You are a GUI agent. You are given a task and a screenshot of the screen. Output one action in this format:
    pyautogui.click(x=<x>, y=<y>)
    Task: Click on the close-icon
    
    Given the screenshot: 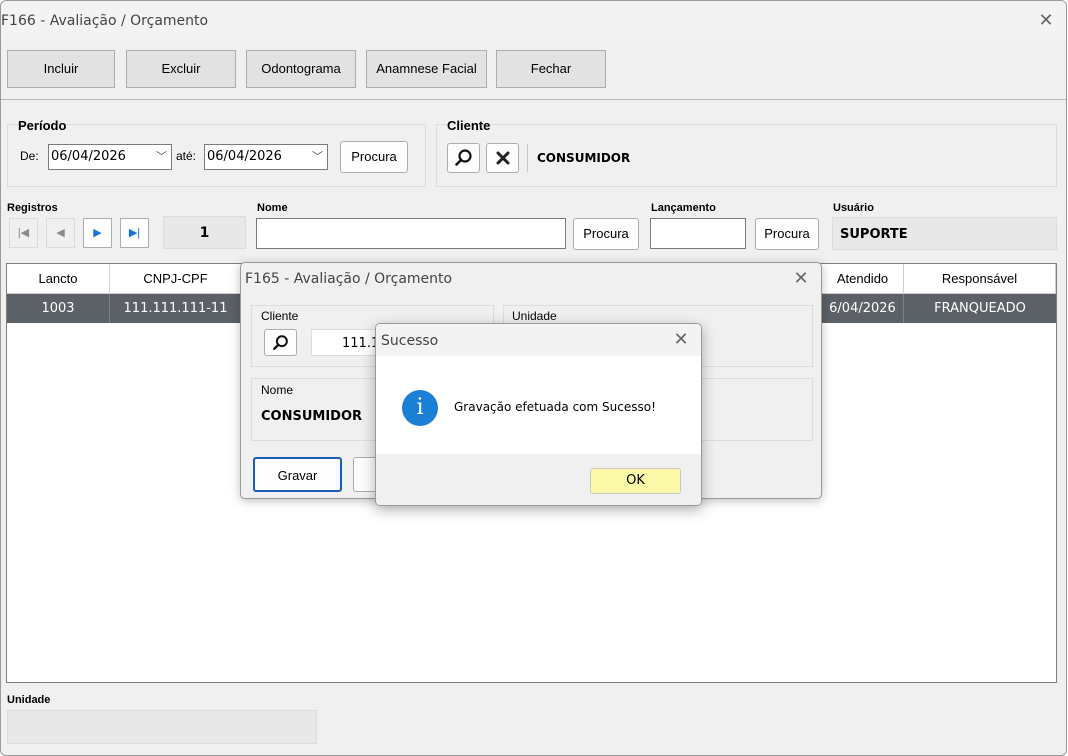 What is the action you would take?
    pyautogui.click(x=502, y=158)
    